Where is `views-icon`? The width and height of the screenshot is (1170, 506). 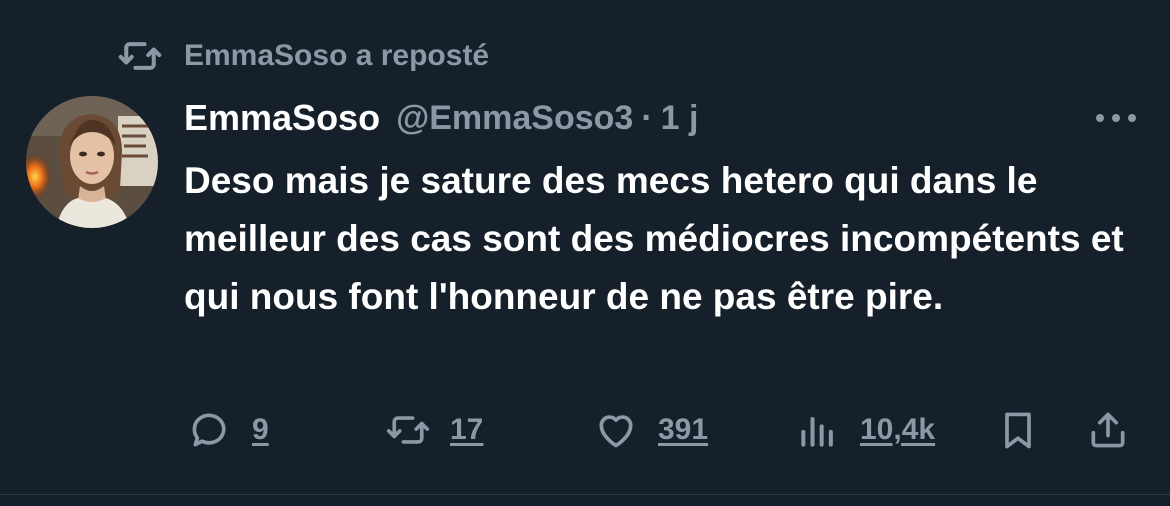 views-icon is located at coordinates (817, 431).